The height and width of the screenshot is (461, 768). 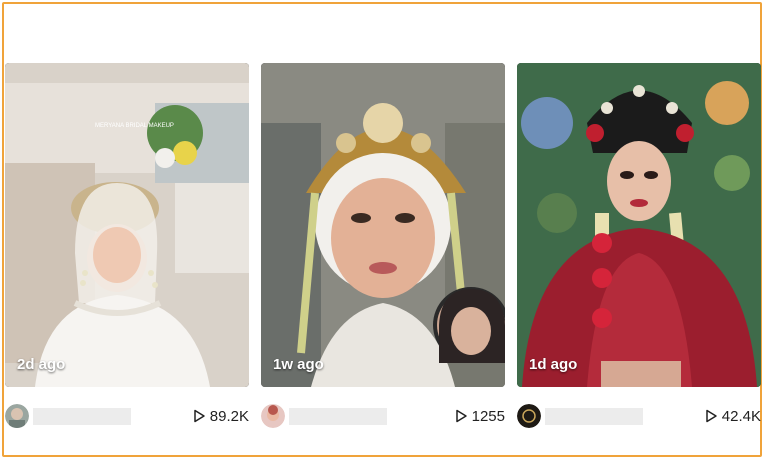 I want to click on post-age-label: 1w ago, so click(x=298, y=364).